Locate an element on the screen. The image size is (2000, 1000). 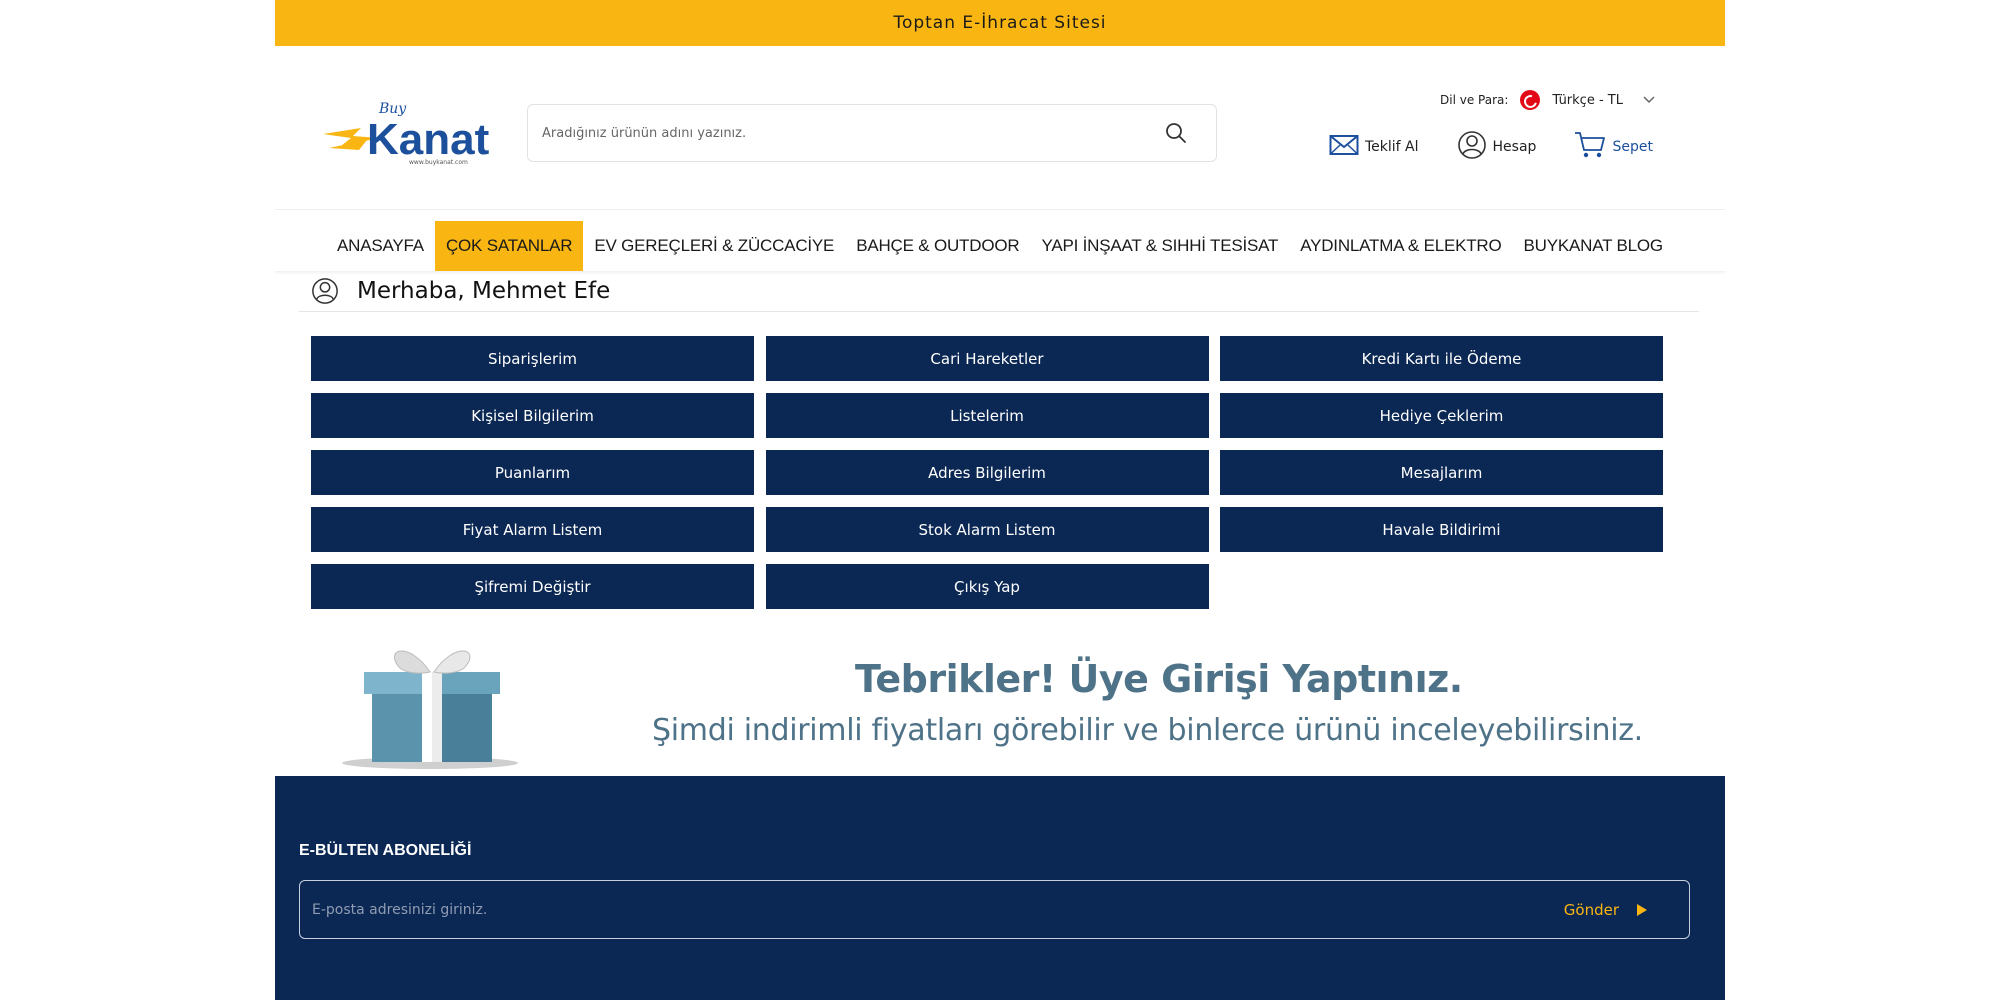
newsletter-title: E-BÜLTEN ABONELİĞİ is located at coordinates (385, 850).